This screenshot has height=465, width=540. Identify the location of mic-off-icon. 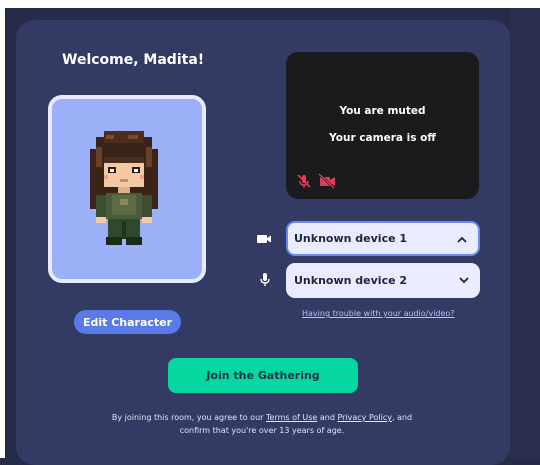
(304, 181).